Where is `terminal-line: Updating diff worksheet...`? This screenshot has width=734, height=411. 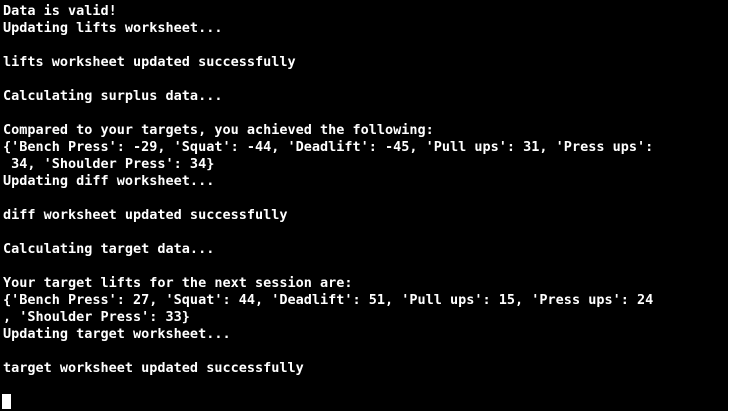
terminal-line: Updating diff worksheet... is located at coordinates (109, 181).